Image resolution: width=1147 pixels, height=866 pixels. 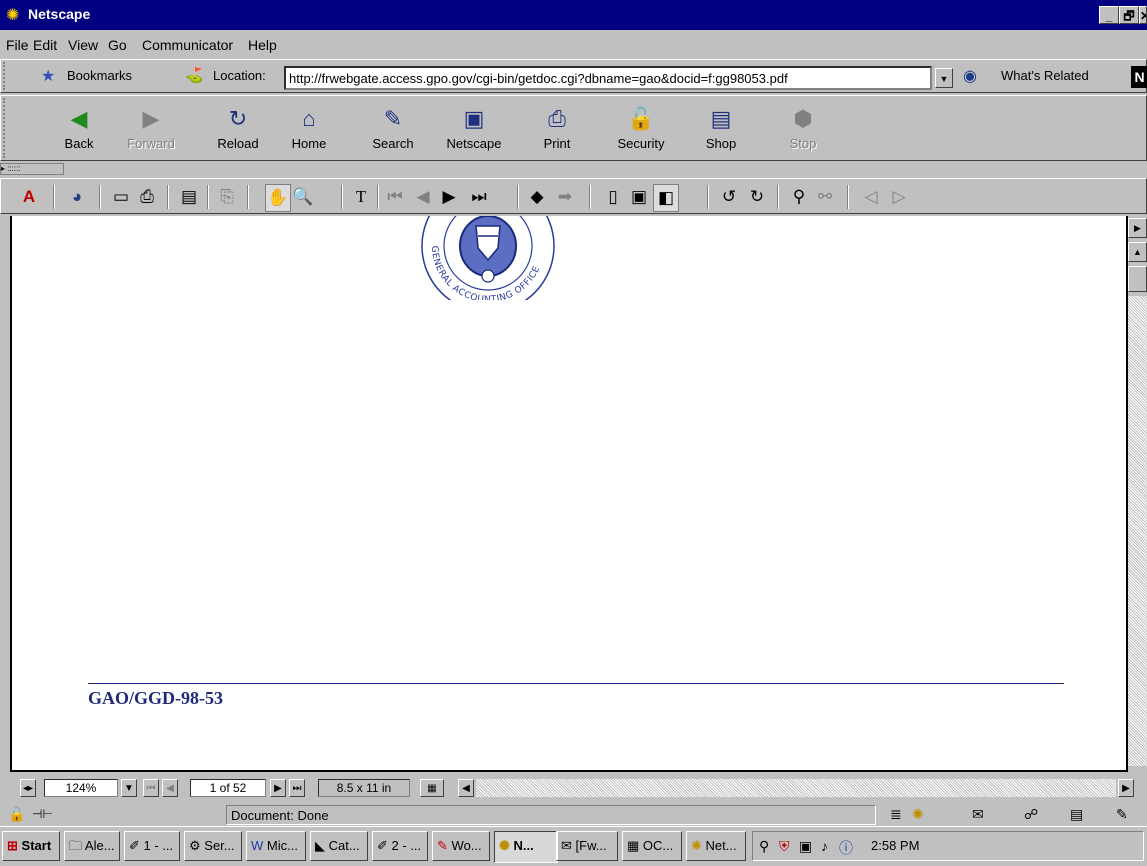 I want to click on hscroll-right-arrow-icon: ▶, so click(x=1126, y=788).